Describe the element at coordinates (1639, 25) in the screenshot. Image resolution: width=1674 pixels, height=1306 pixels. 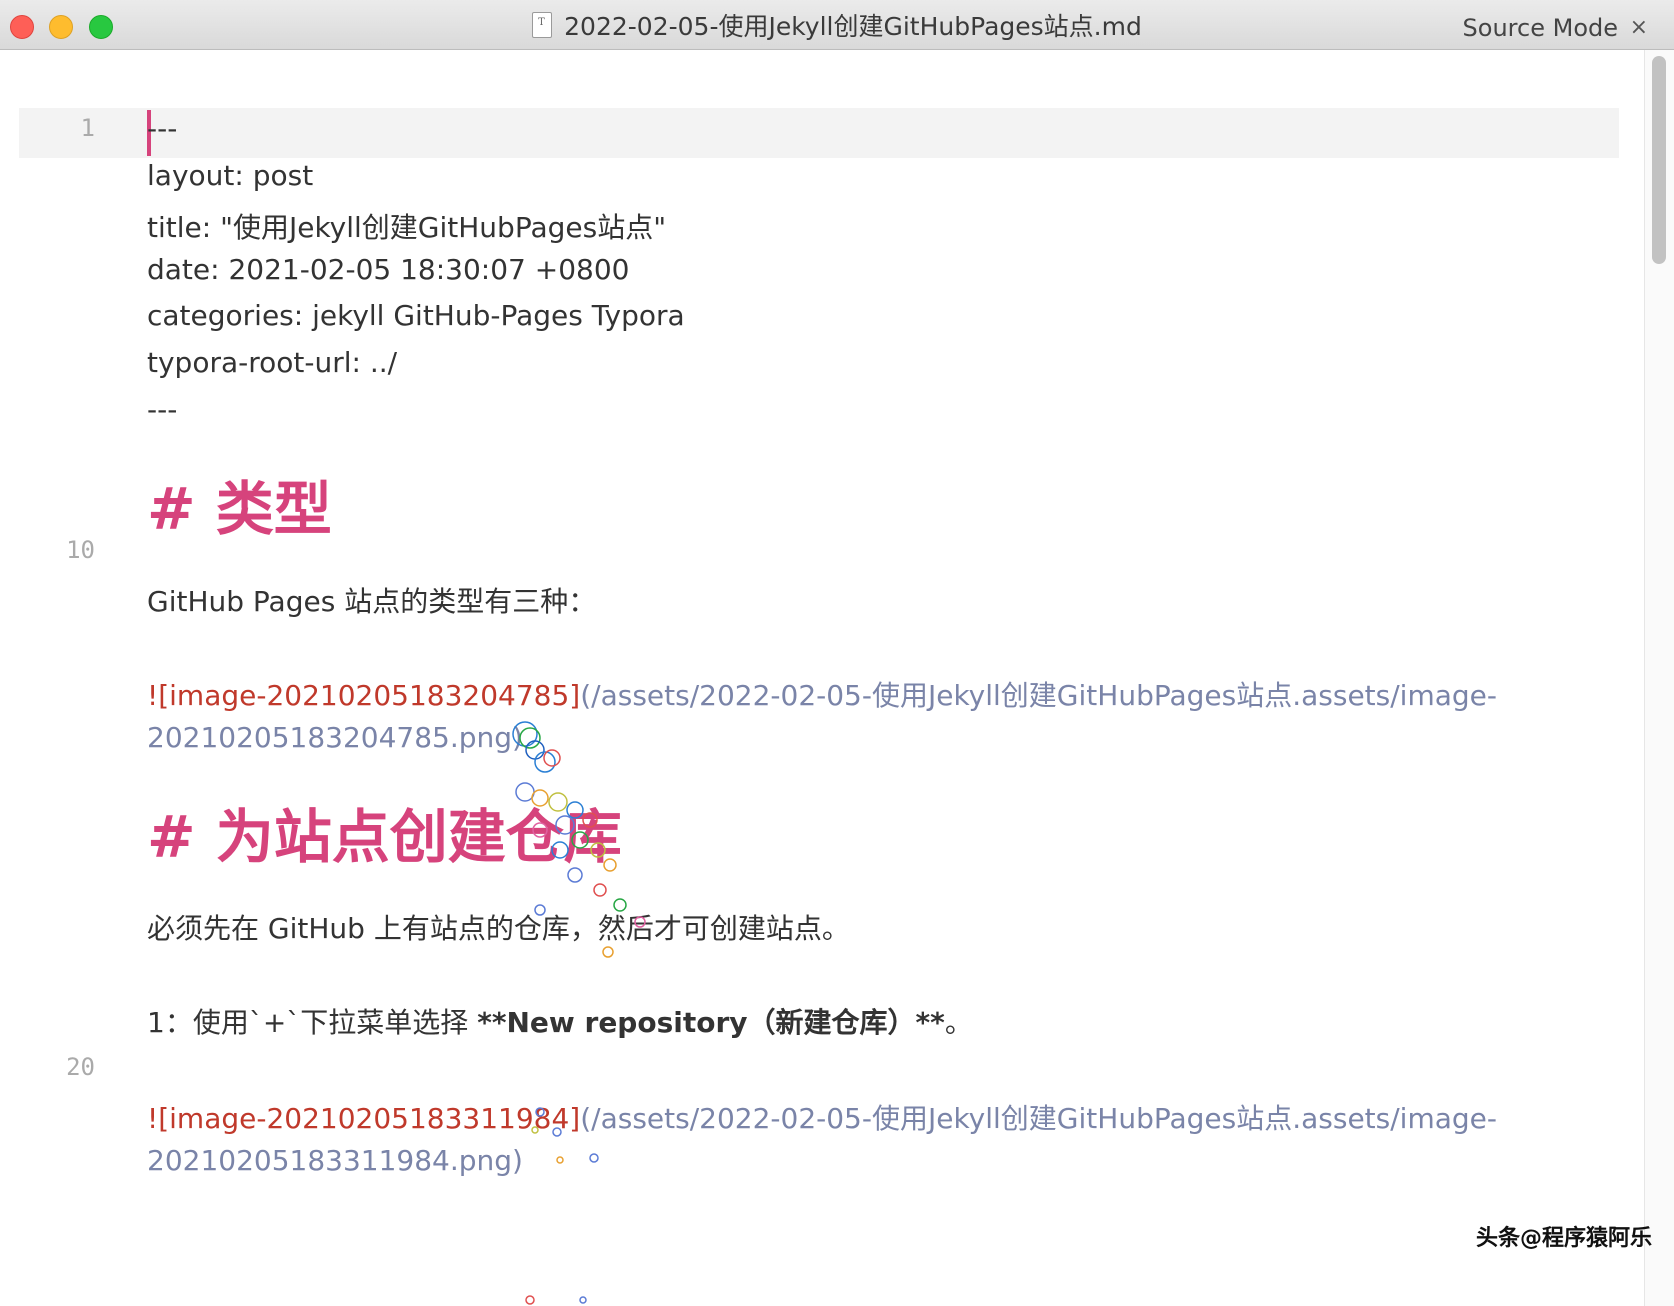
I see `exit-source-mode-button: ×` at that location.